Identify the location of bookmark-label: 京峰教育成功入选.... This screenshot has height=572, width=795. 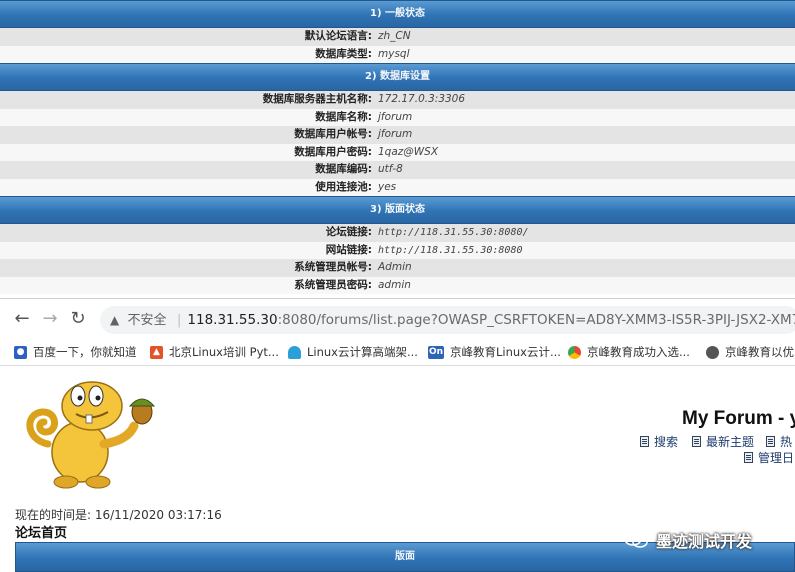
(638, 352).